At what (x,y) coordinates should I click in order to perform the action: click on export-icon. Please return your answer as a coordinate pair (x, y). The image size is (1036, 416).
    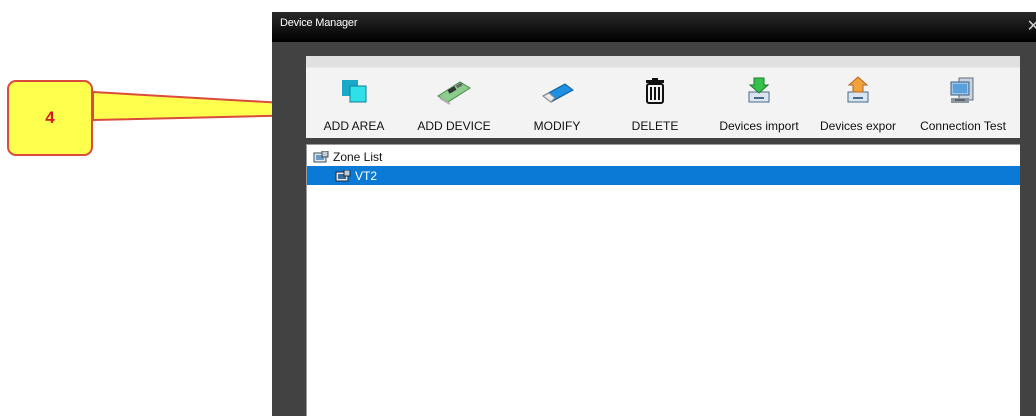
    Looking at the image, I should click on (858, 89).